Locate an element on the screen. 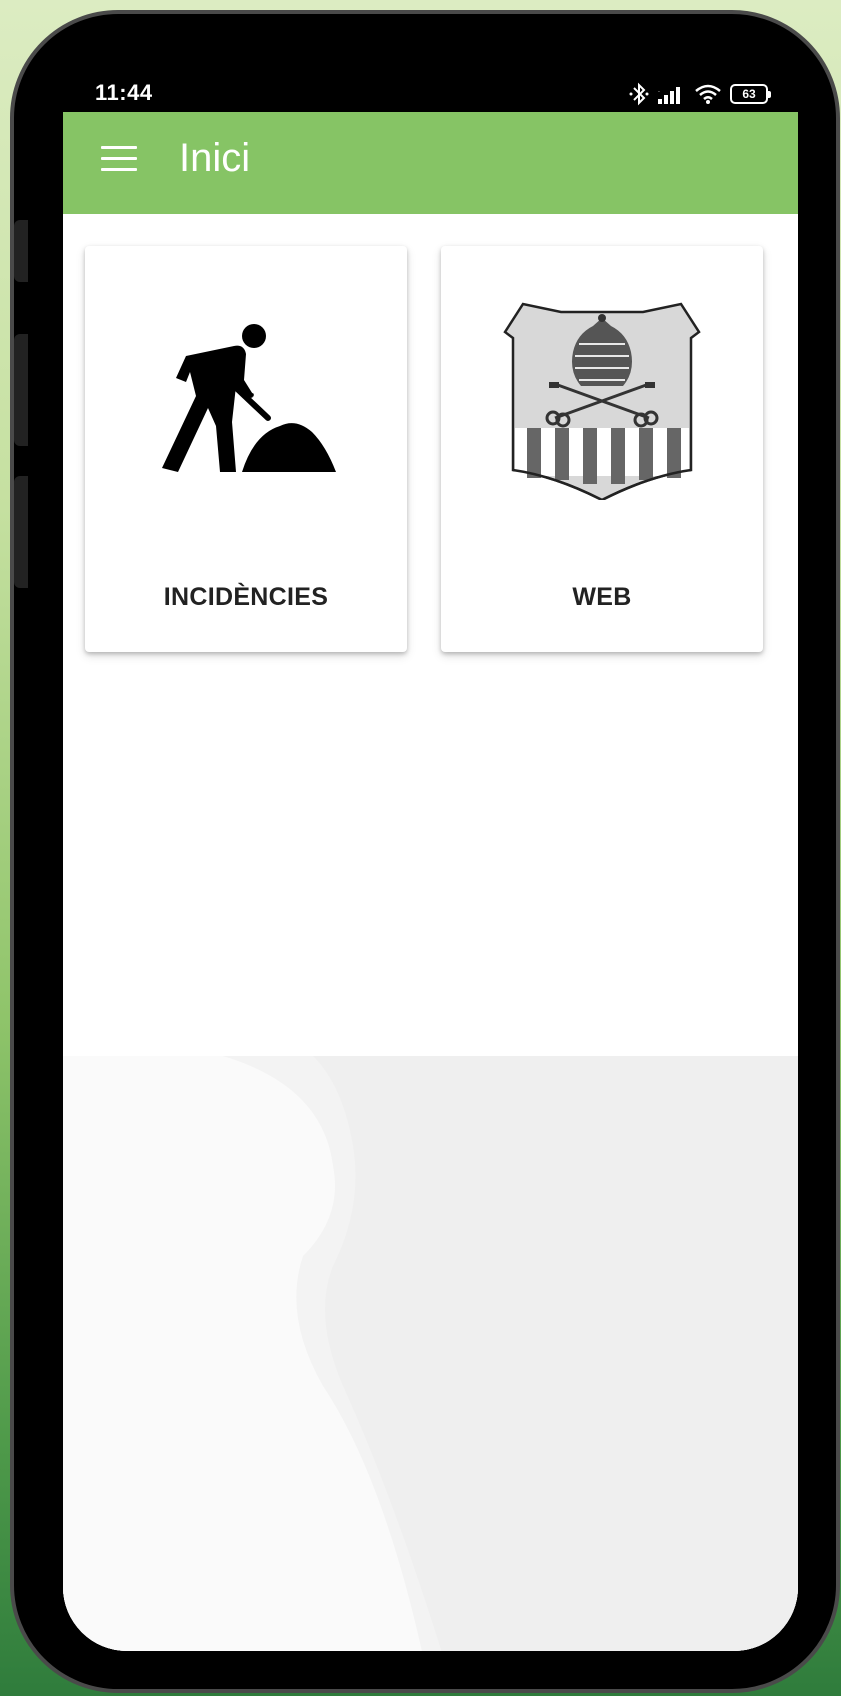 The image size is (841, 1696). web-label: WEB is located at coordinates (602, 597).